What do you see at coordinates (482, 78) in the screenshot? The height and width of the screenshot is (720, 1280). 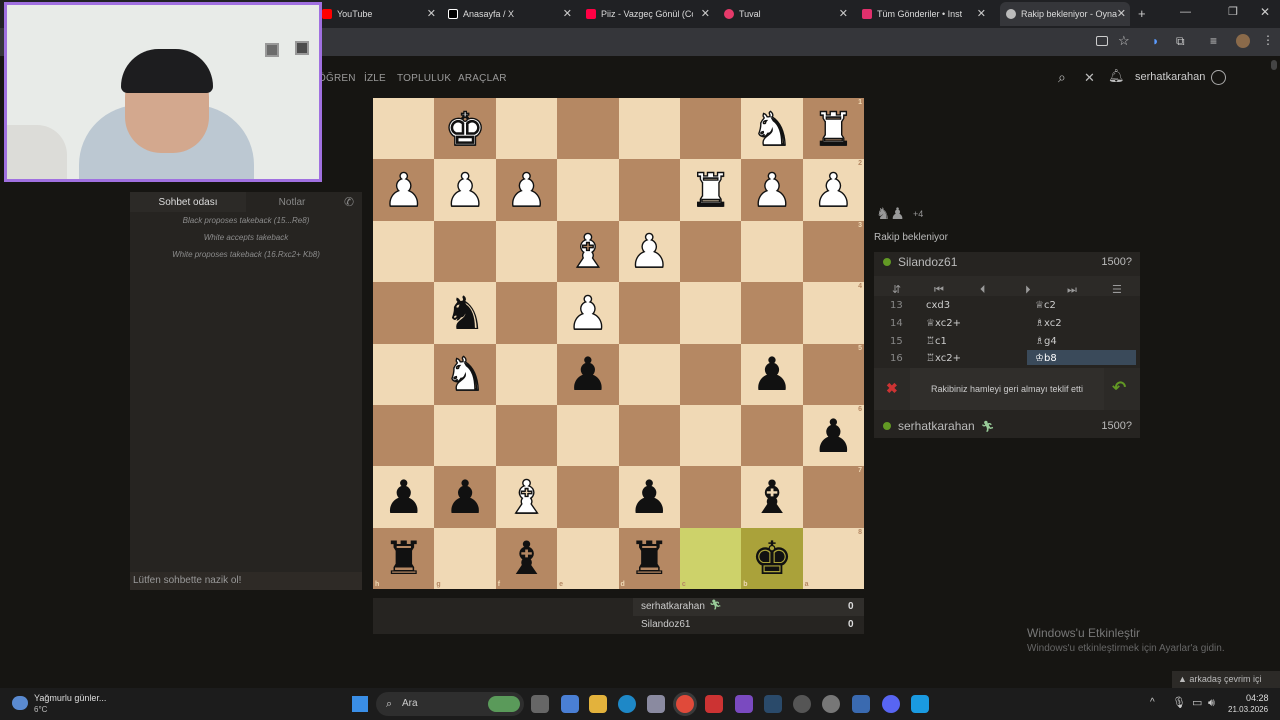 I see `nav-tools: ARAÇLAR` at bounding box center [482, 78].